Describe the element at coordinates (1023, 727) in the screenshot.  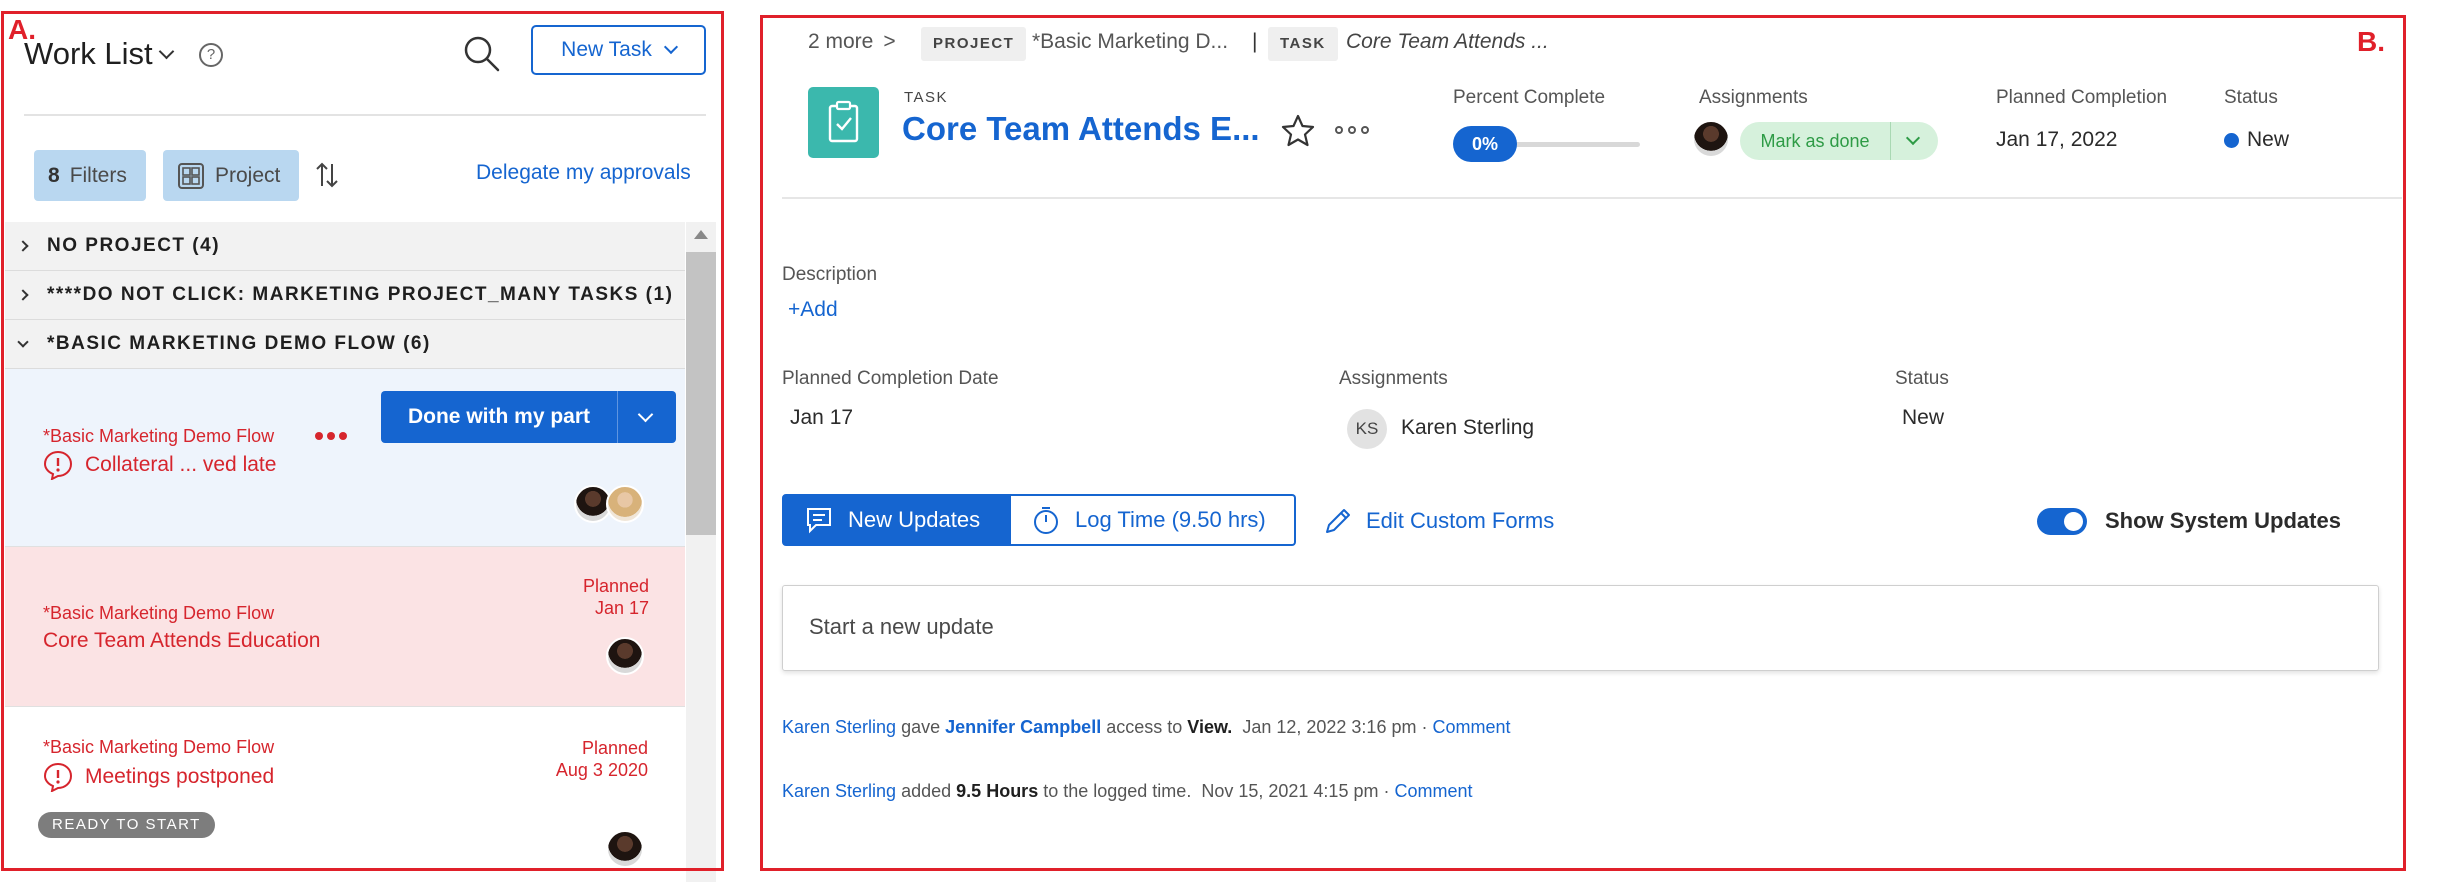
I see `feed-target-link: Jennifer Campbell` at that location.